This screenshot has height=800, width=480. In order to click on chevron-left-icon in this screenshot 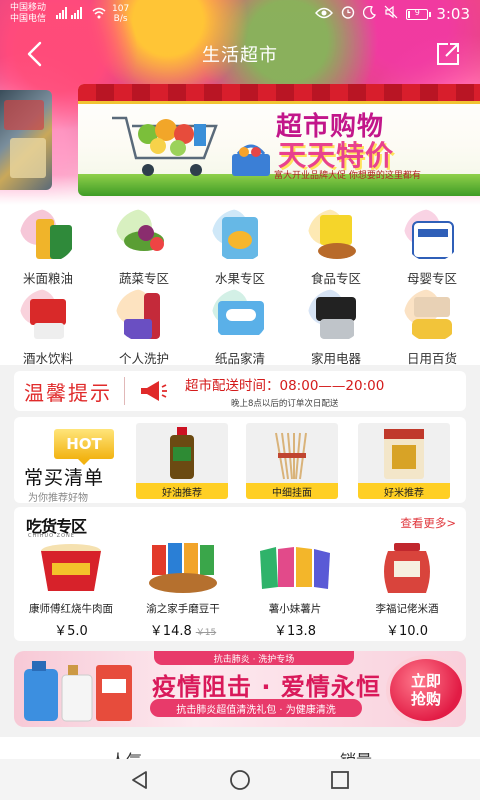, I will do `click(34, 54)`.